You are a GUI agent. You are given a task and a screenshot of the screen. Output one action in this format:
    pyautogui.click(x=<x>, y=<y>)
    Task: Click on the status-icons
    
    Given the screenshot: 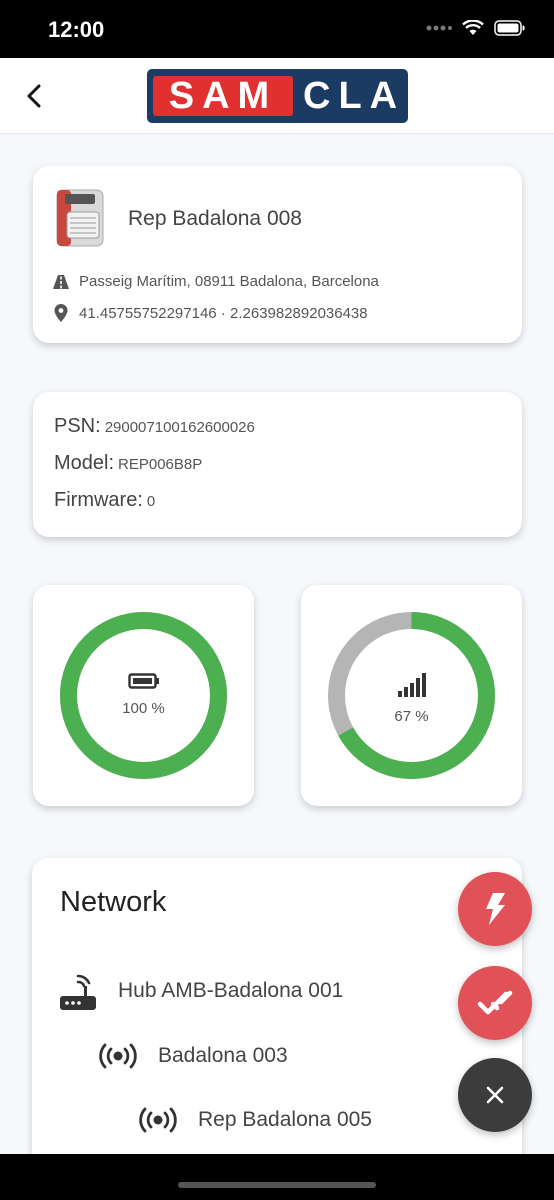 What is the action you would take?
    pyautogui.click(x=476, y=28)
    